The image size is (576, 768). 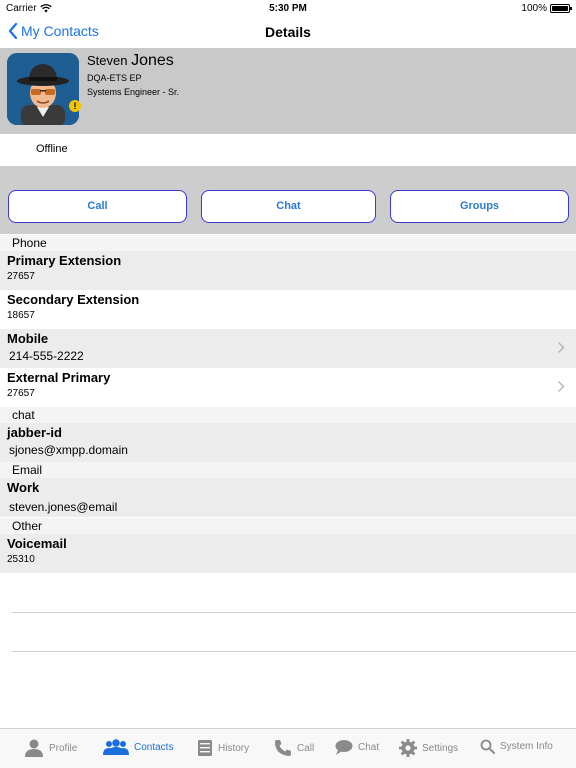 I want to click on action-bar: Call Chat Groups, so click(x=288, y=200).